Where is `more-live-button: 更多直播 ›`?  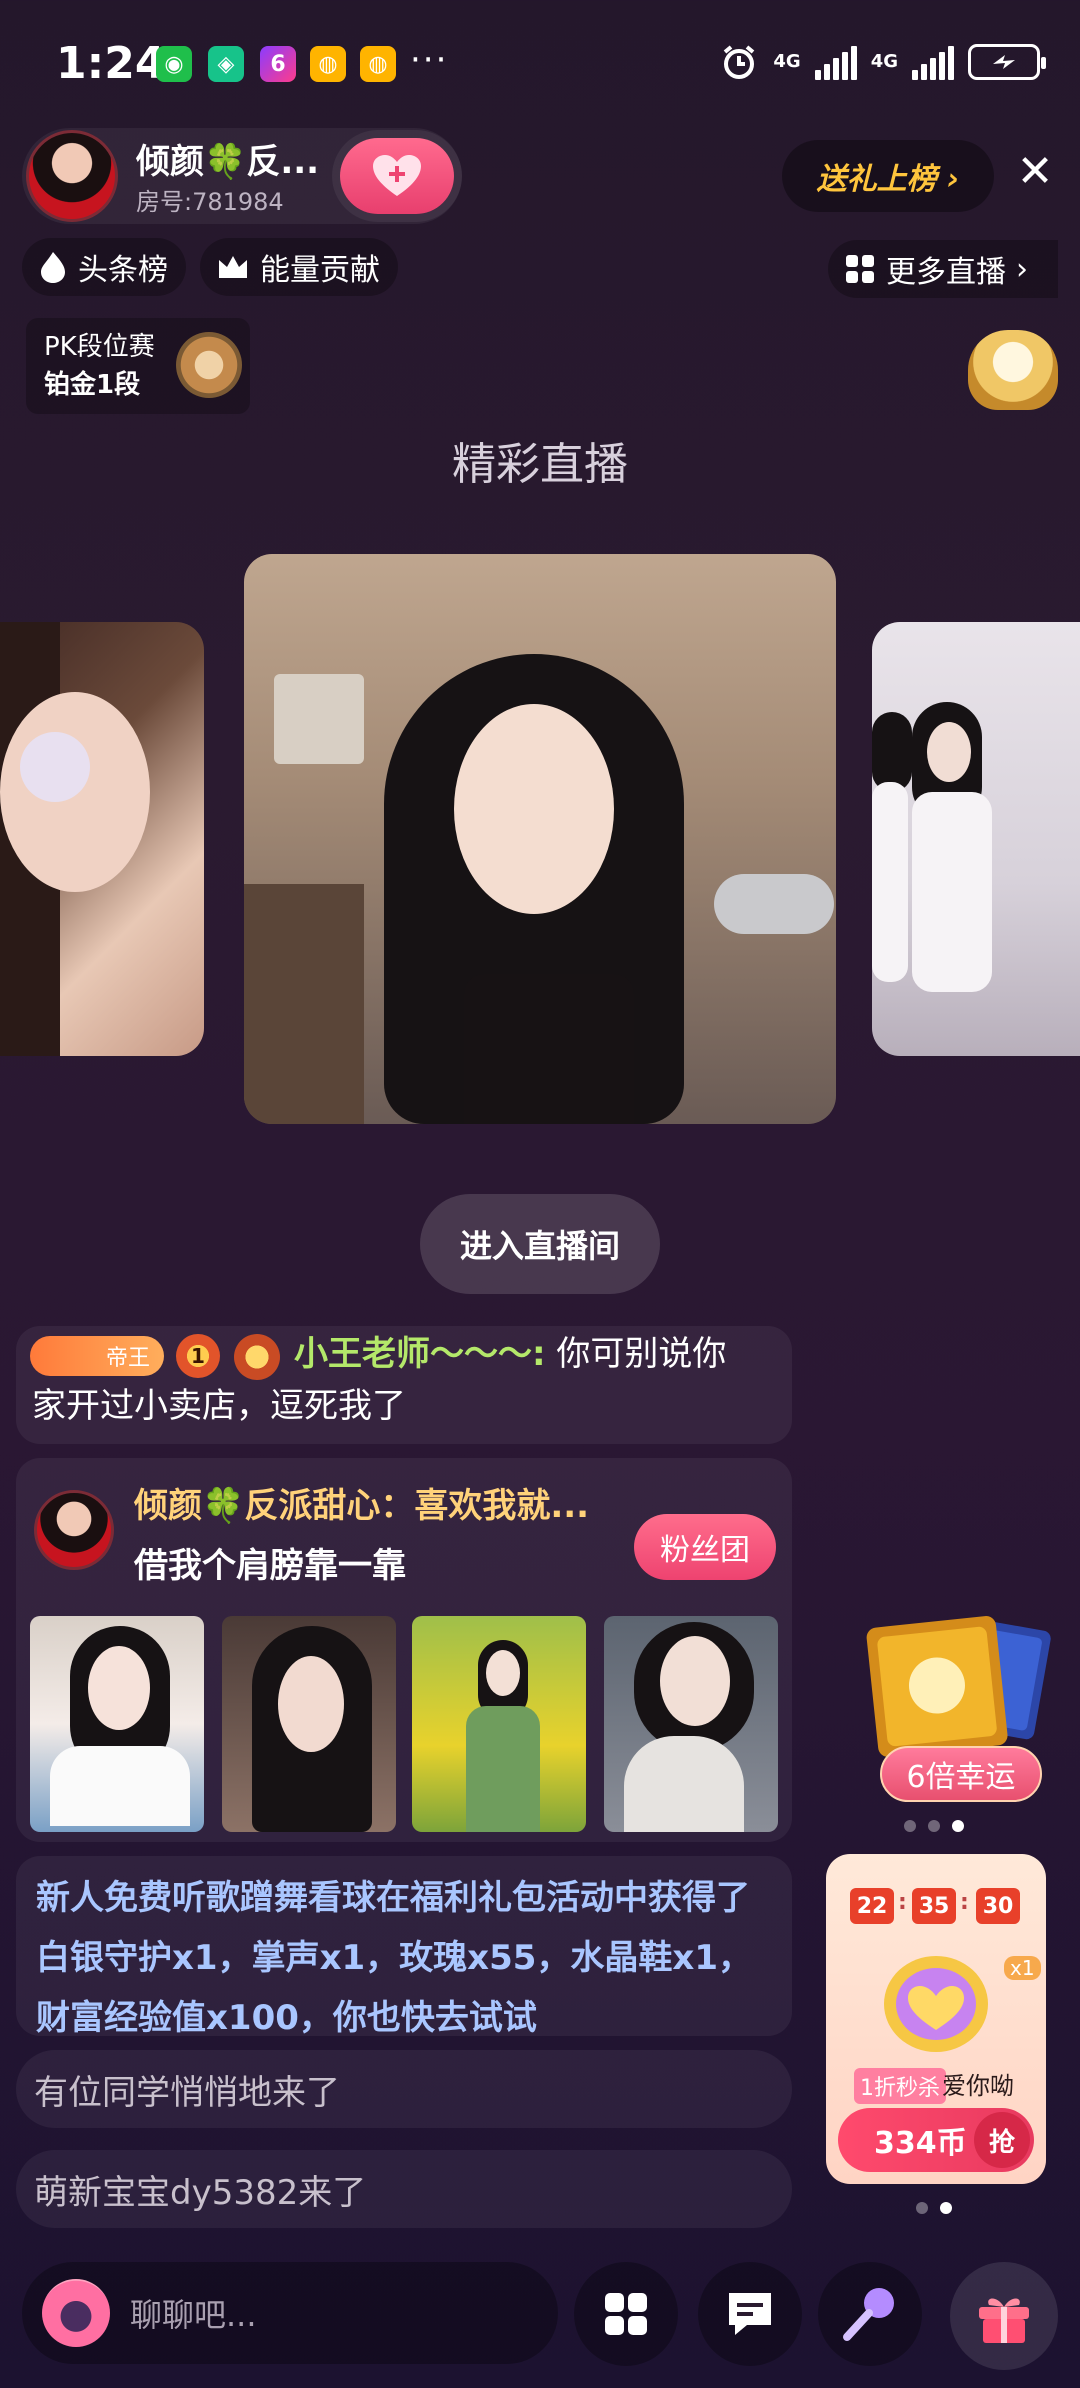
more-live-button: 更多直播 › is located at coordinates (943, 269).